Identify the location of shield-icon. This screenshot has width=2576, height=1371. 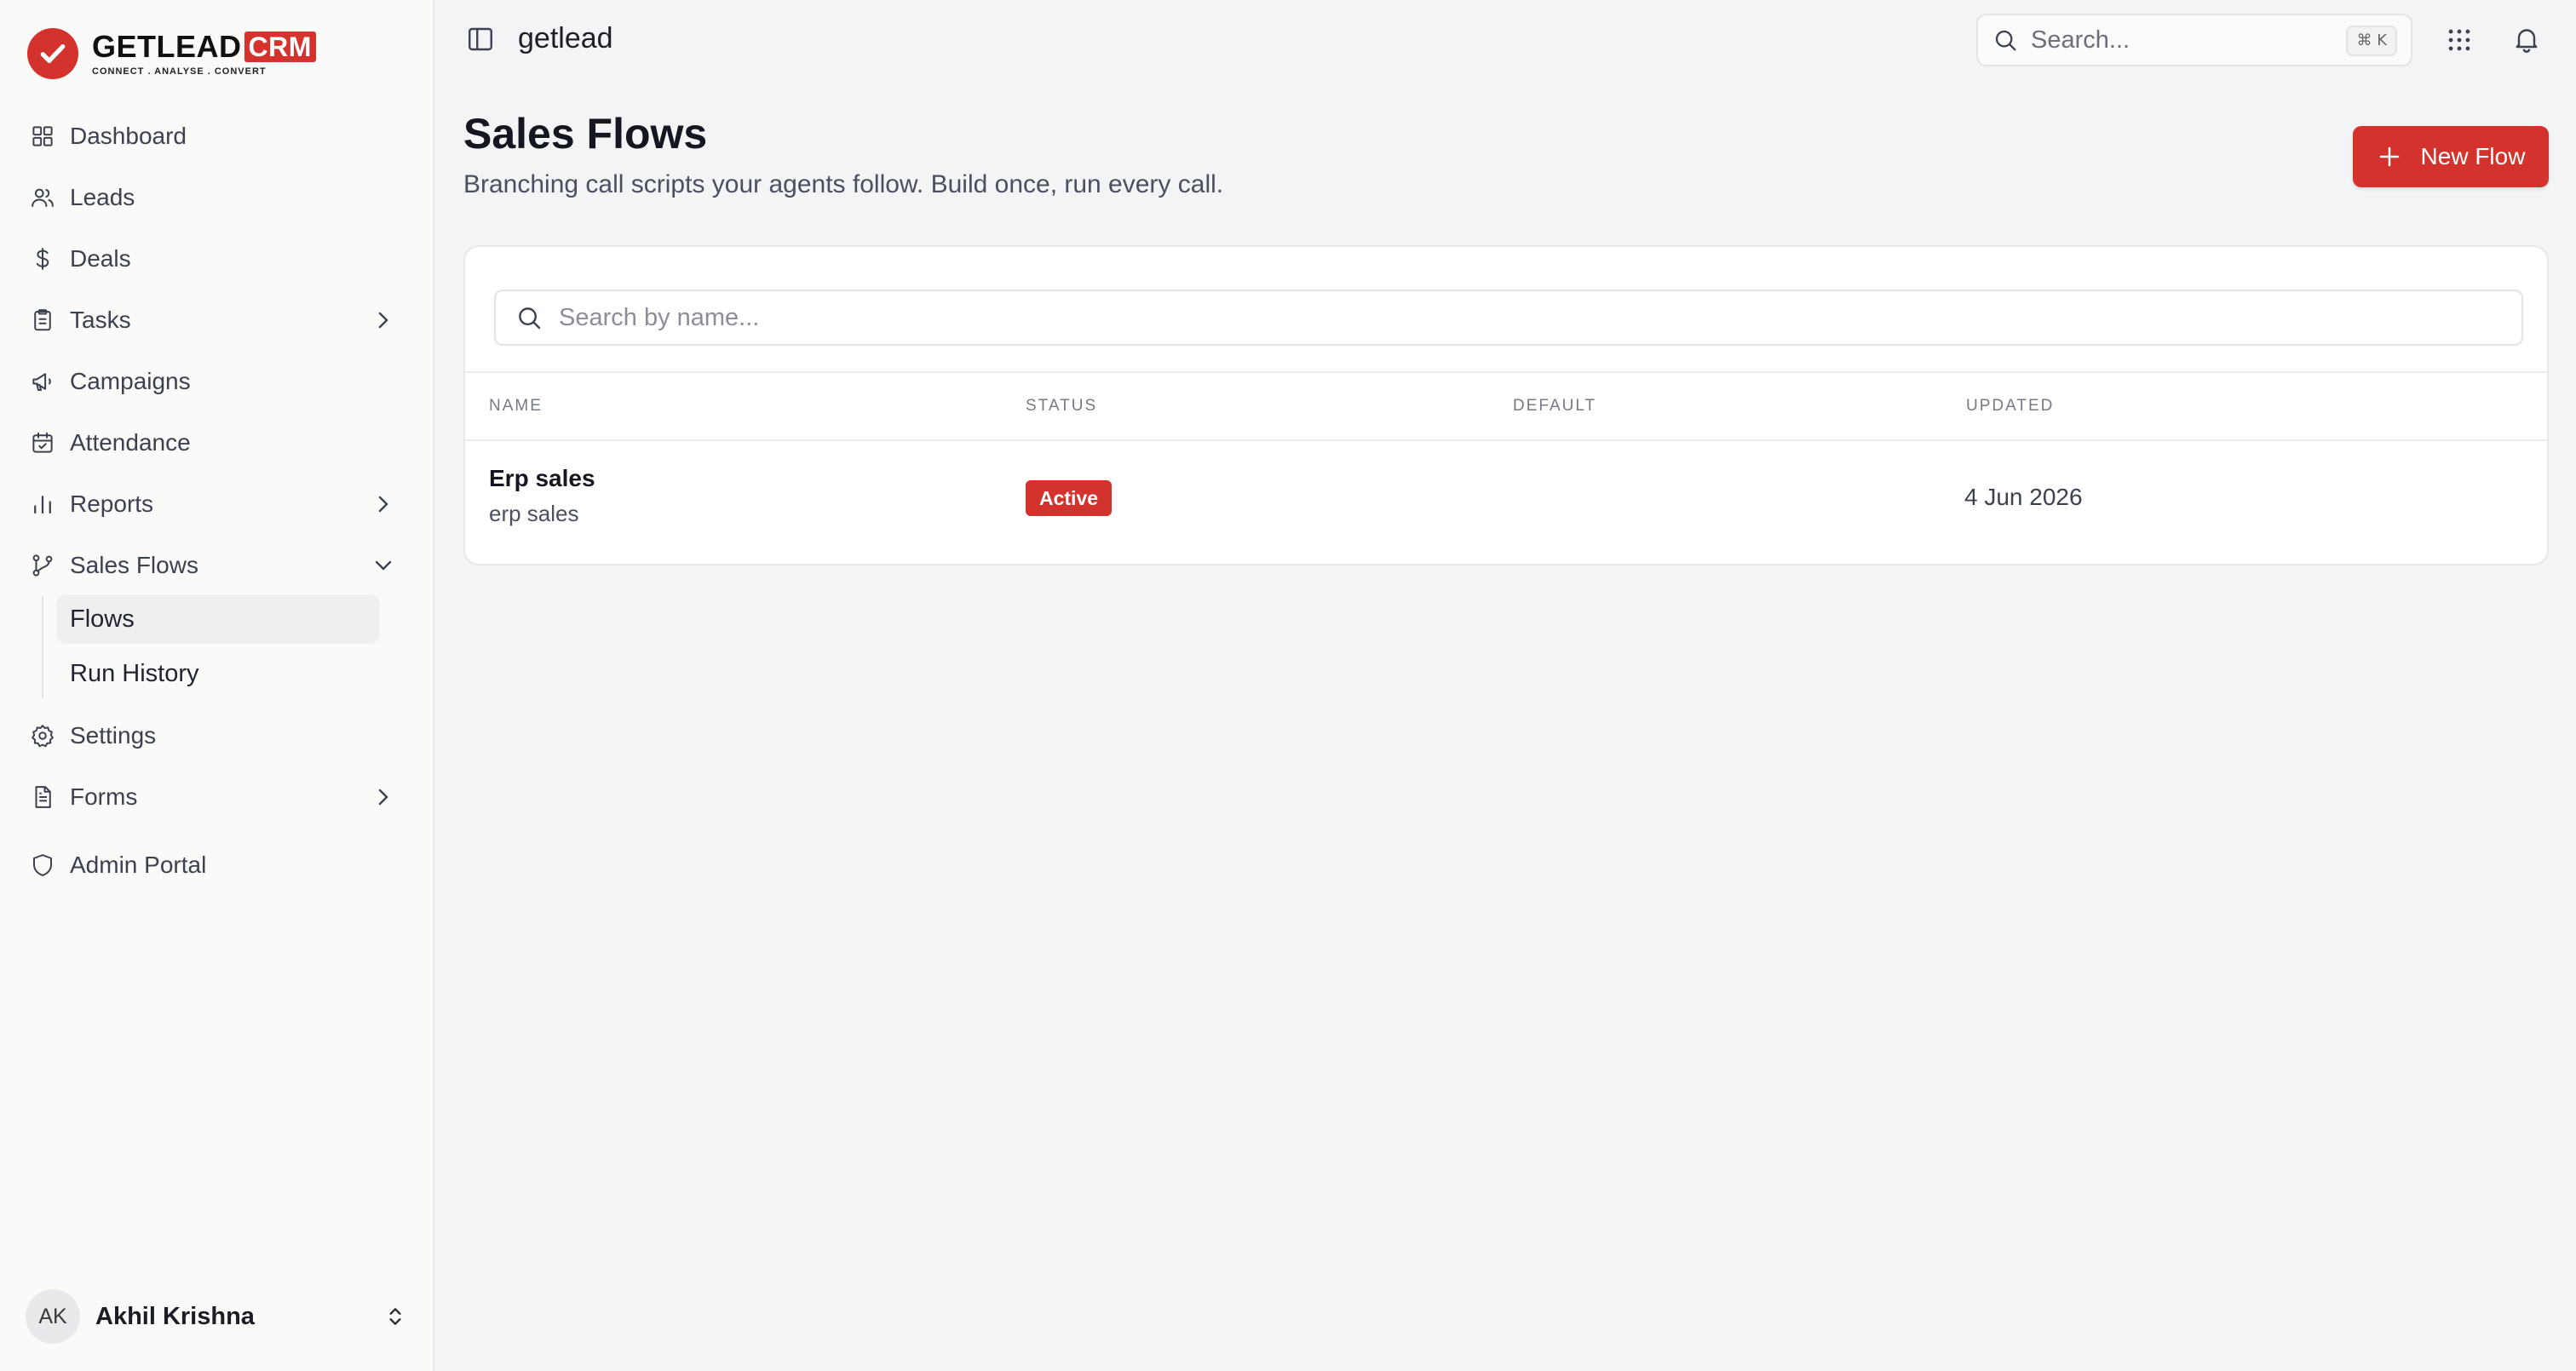
(43, 865).